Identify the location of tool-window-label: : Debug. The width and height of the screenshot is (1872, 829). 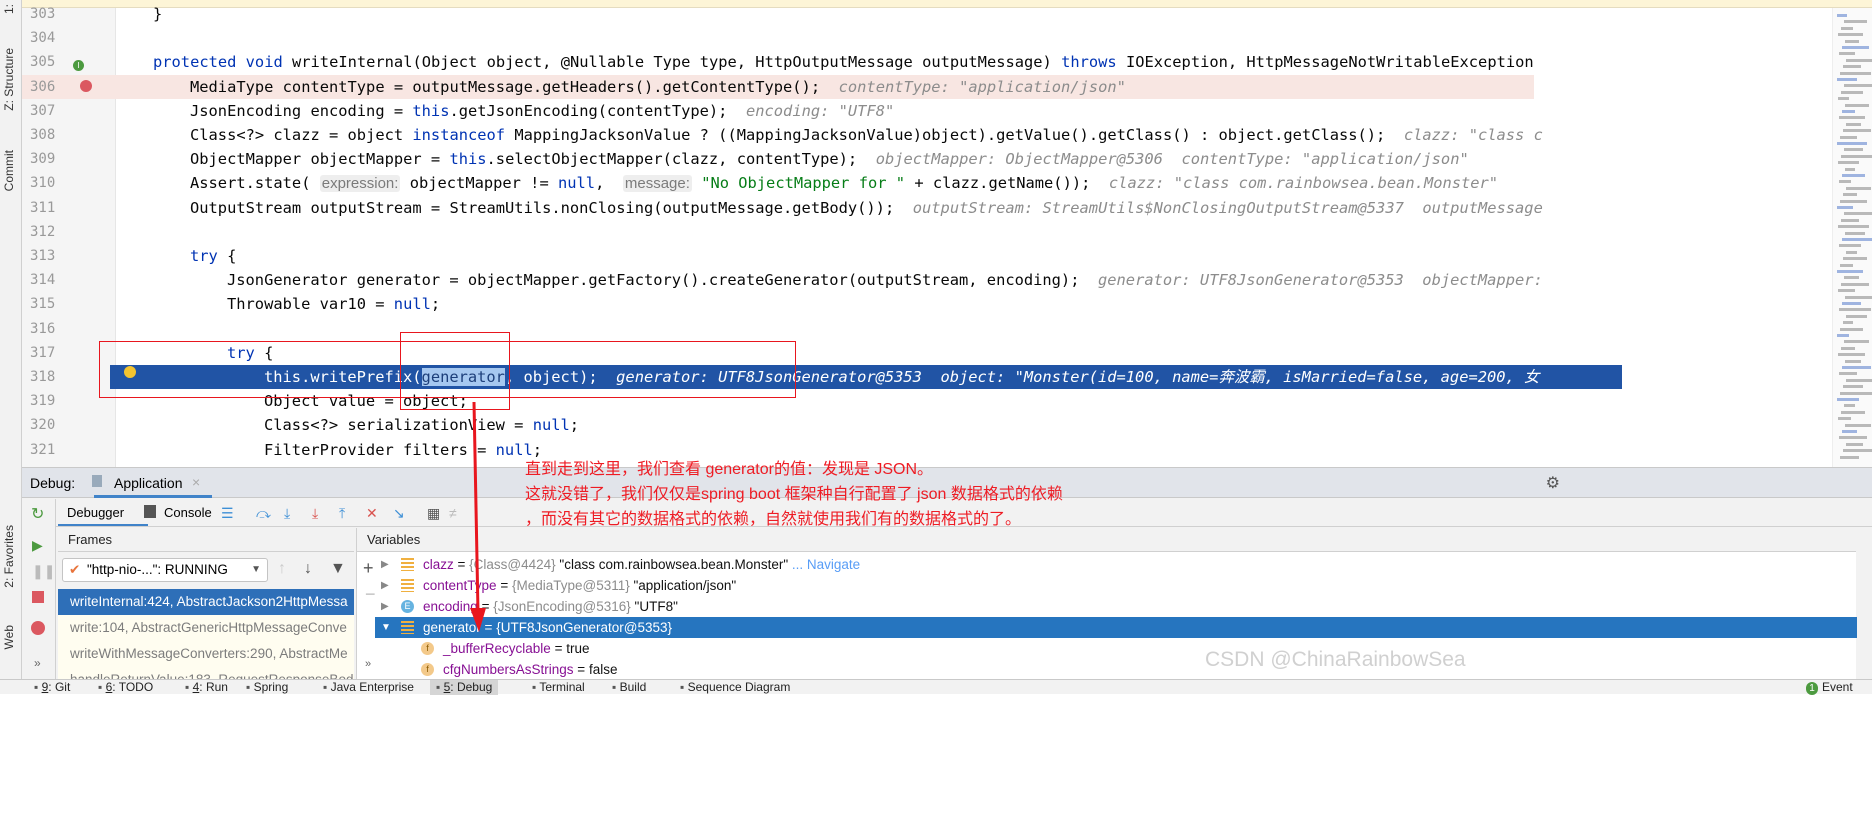
(471, 687).